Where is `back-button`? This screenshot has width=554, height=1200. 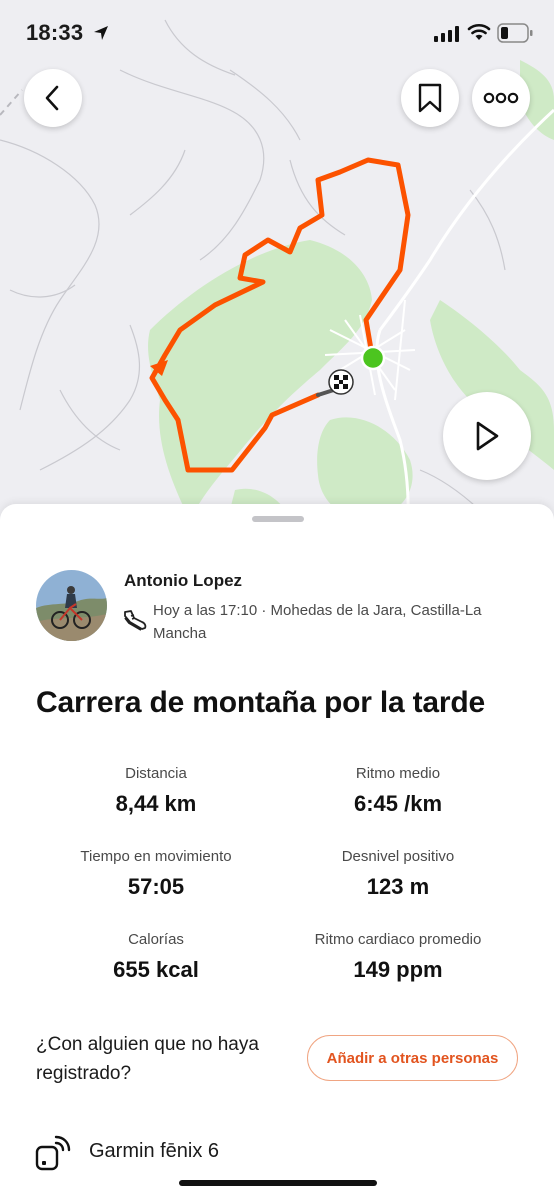 back-button is located at coordinates (53, 98).